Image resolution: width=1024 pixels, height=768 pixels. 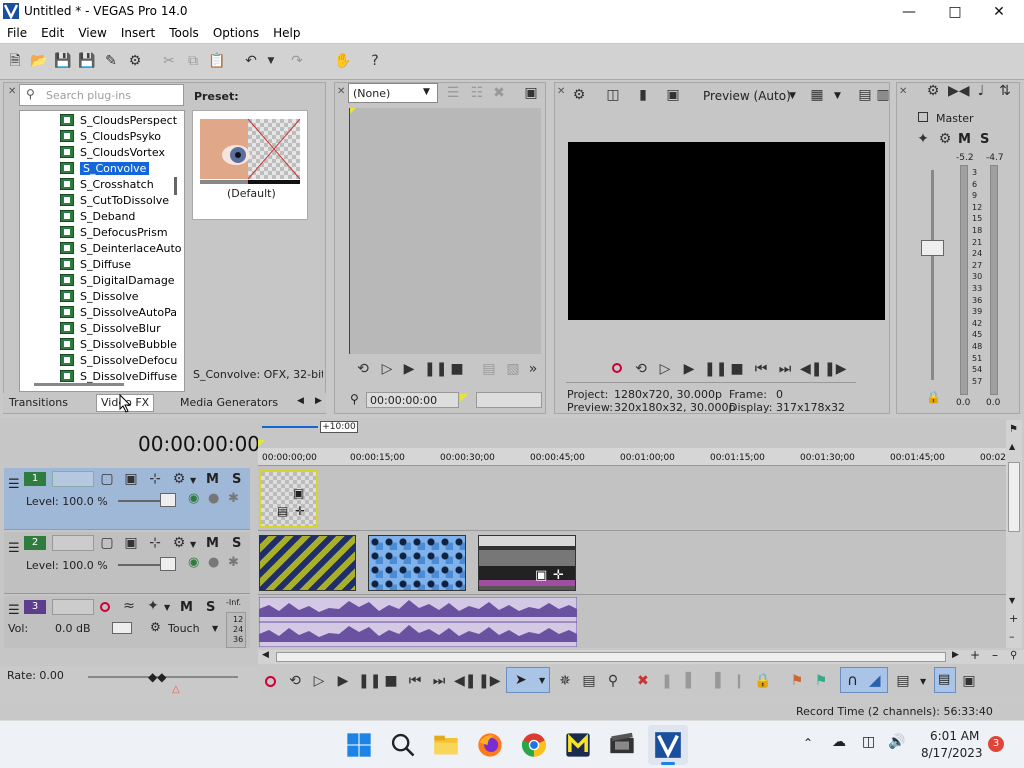 I want to click on move-icon: ✛, so click(x=300, y=511).